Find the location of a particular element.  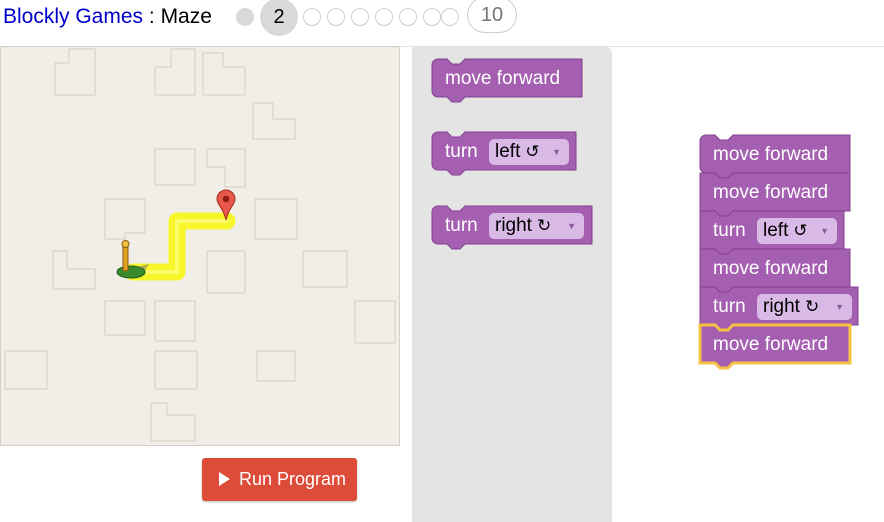

toolbox-block-move-forward: move forward is located at coordinates (507, 80).